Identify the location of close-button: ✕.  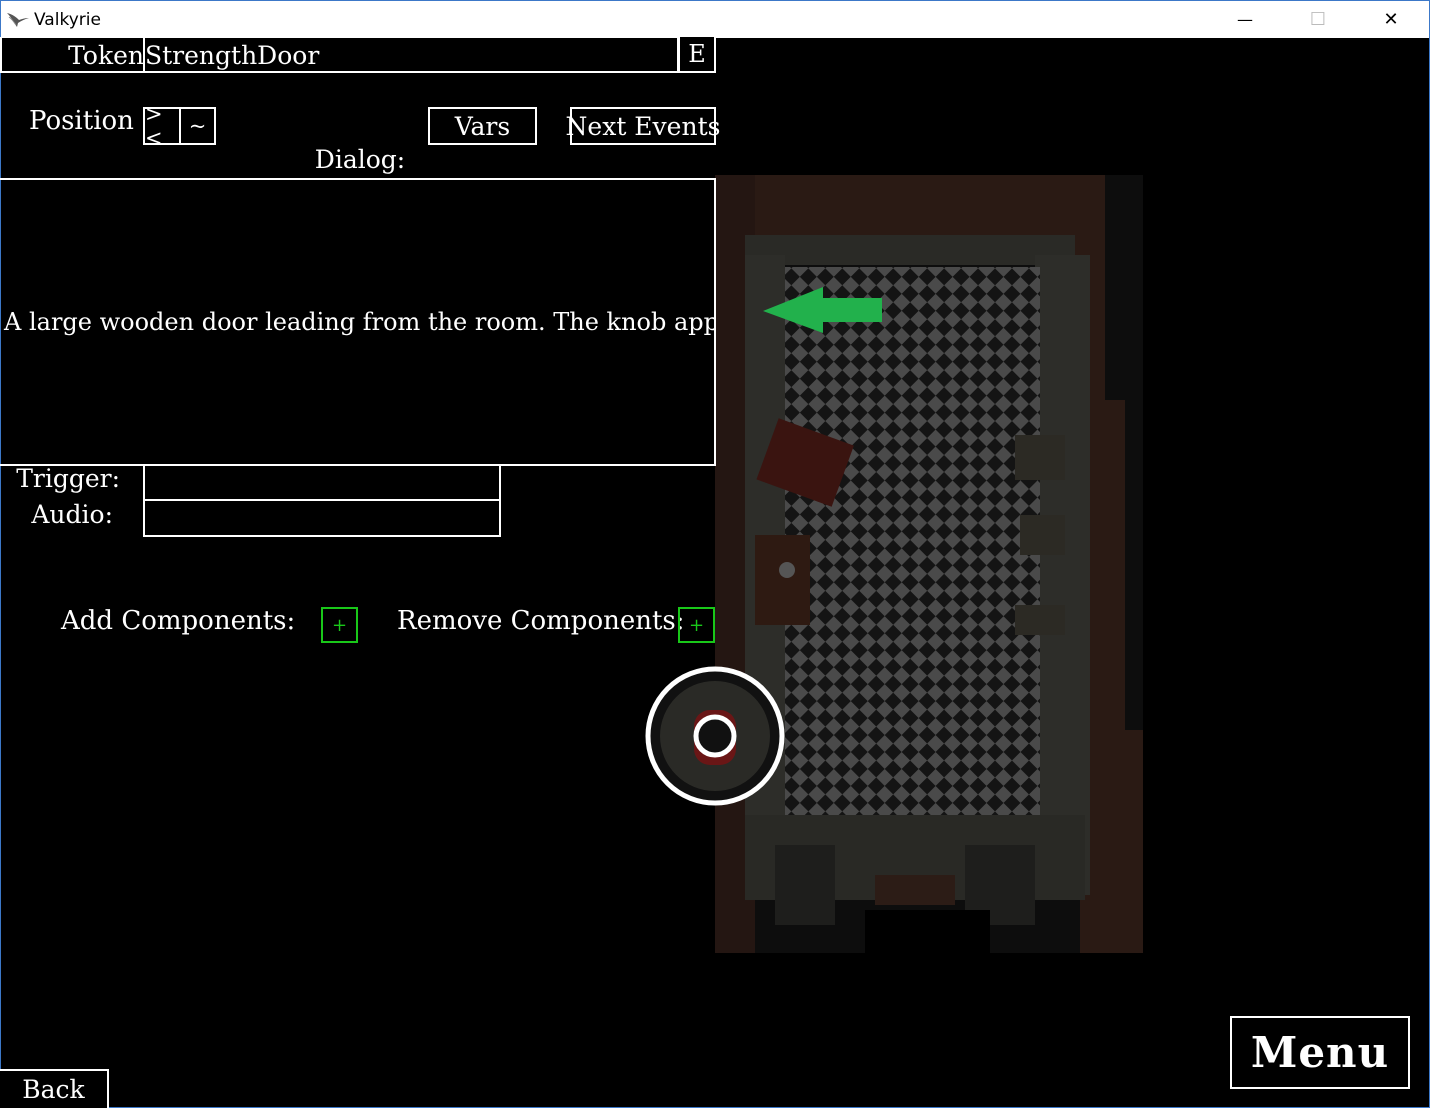
(1391, 19).